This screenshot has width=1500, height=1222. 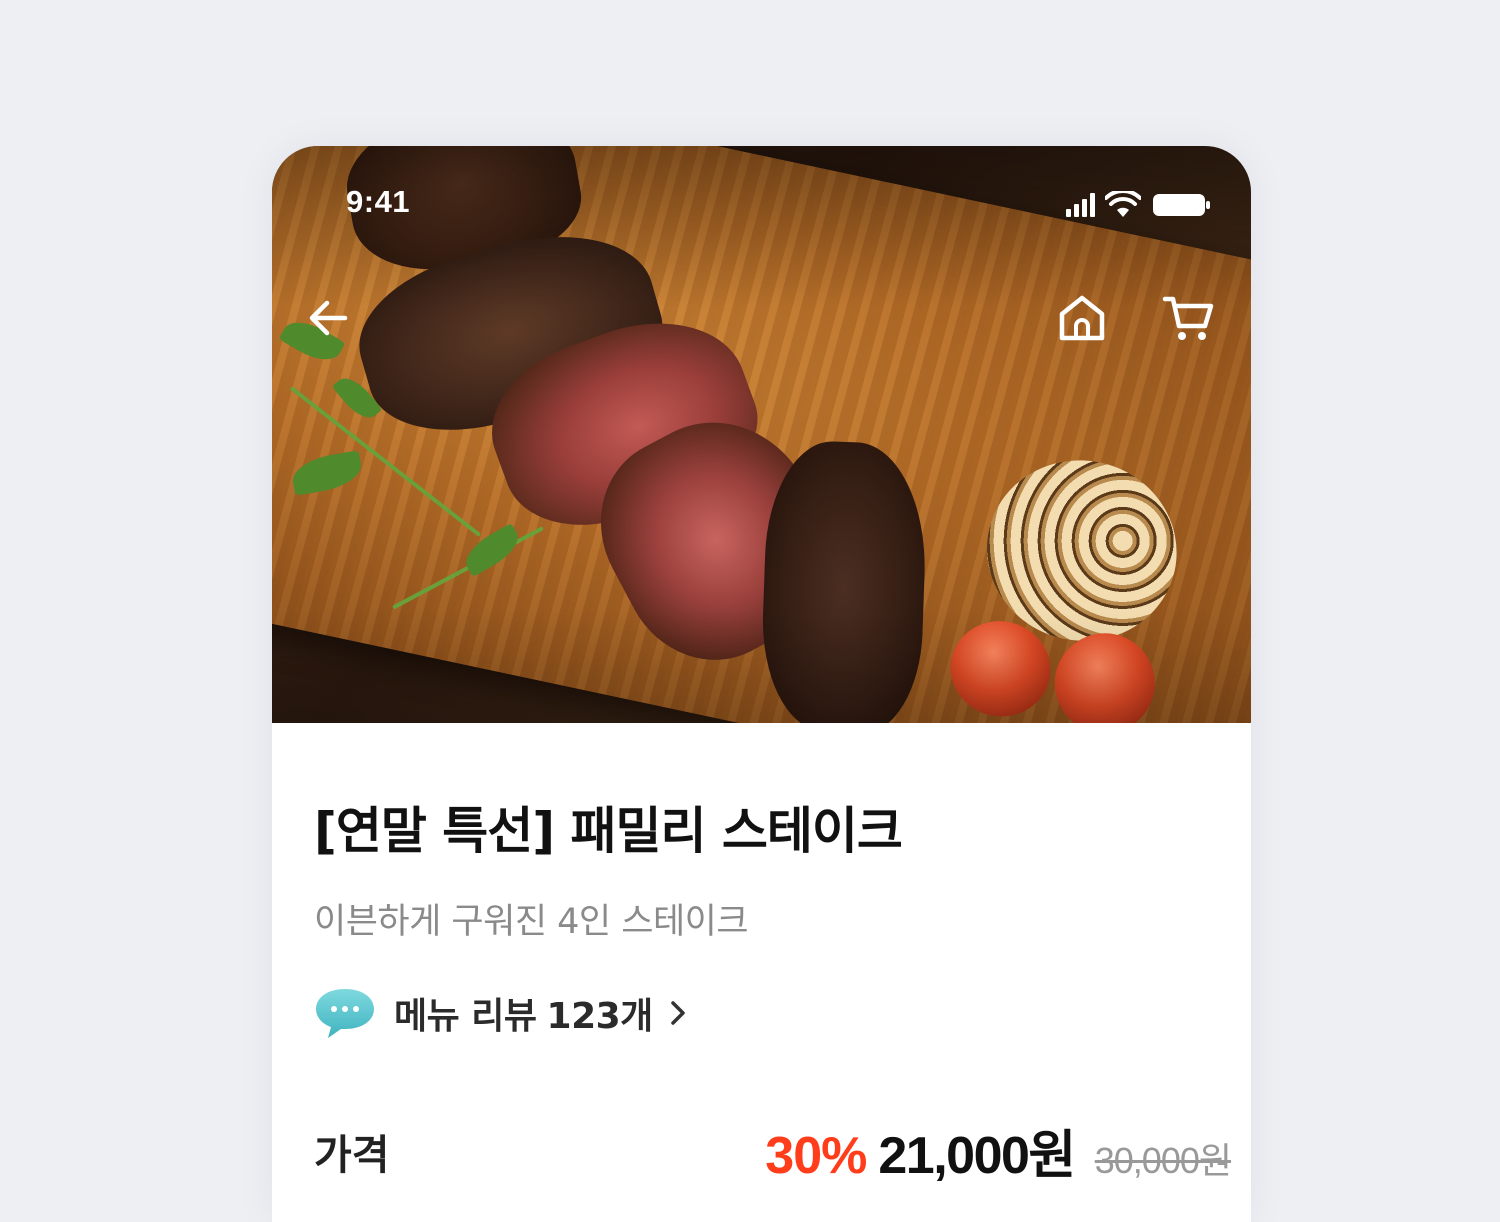 I want to click on cart-icon, so click(x=1188, y=318).